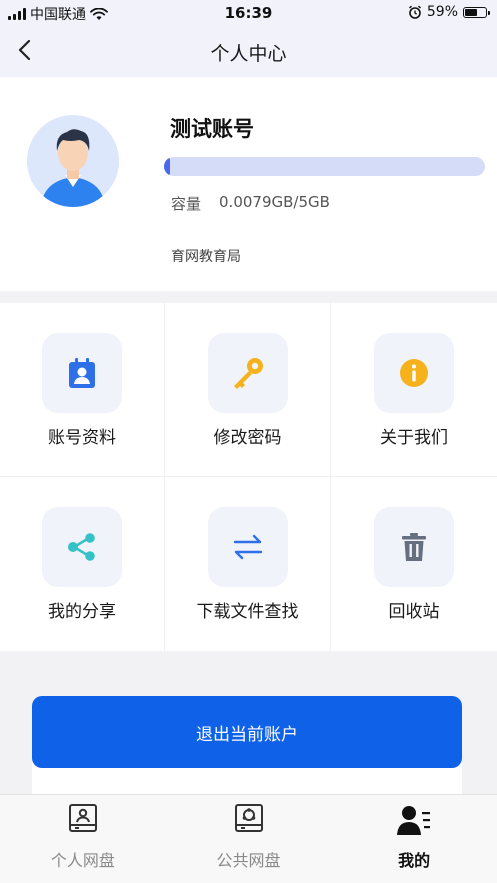 This screenshot has height=883, width=497. Describe the element at coordinates (167, 166) in the screenshot. I see `capacity-bar-fill` at that location.